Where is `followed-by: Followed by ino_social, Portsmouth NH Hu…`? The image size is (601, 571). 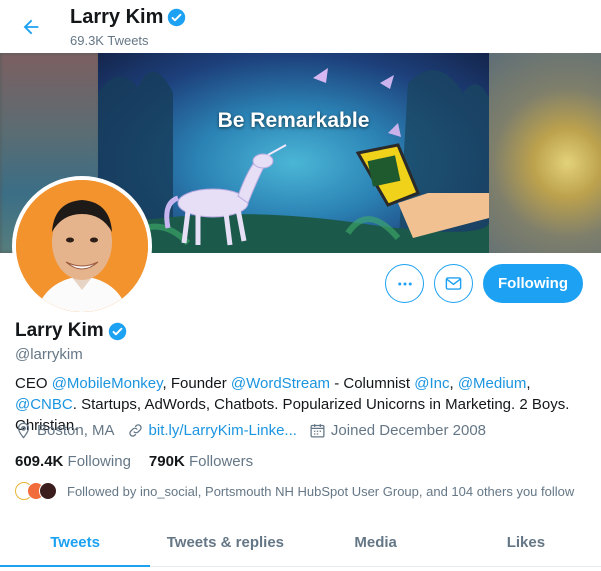 followed-by: Followed by ino_social, Portsmouth NH Hu… is located at coordinates (294, 491).